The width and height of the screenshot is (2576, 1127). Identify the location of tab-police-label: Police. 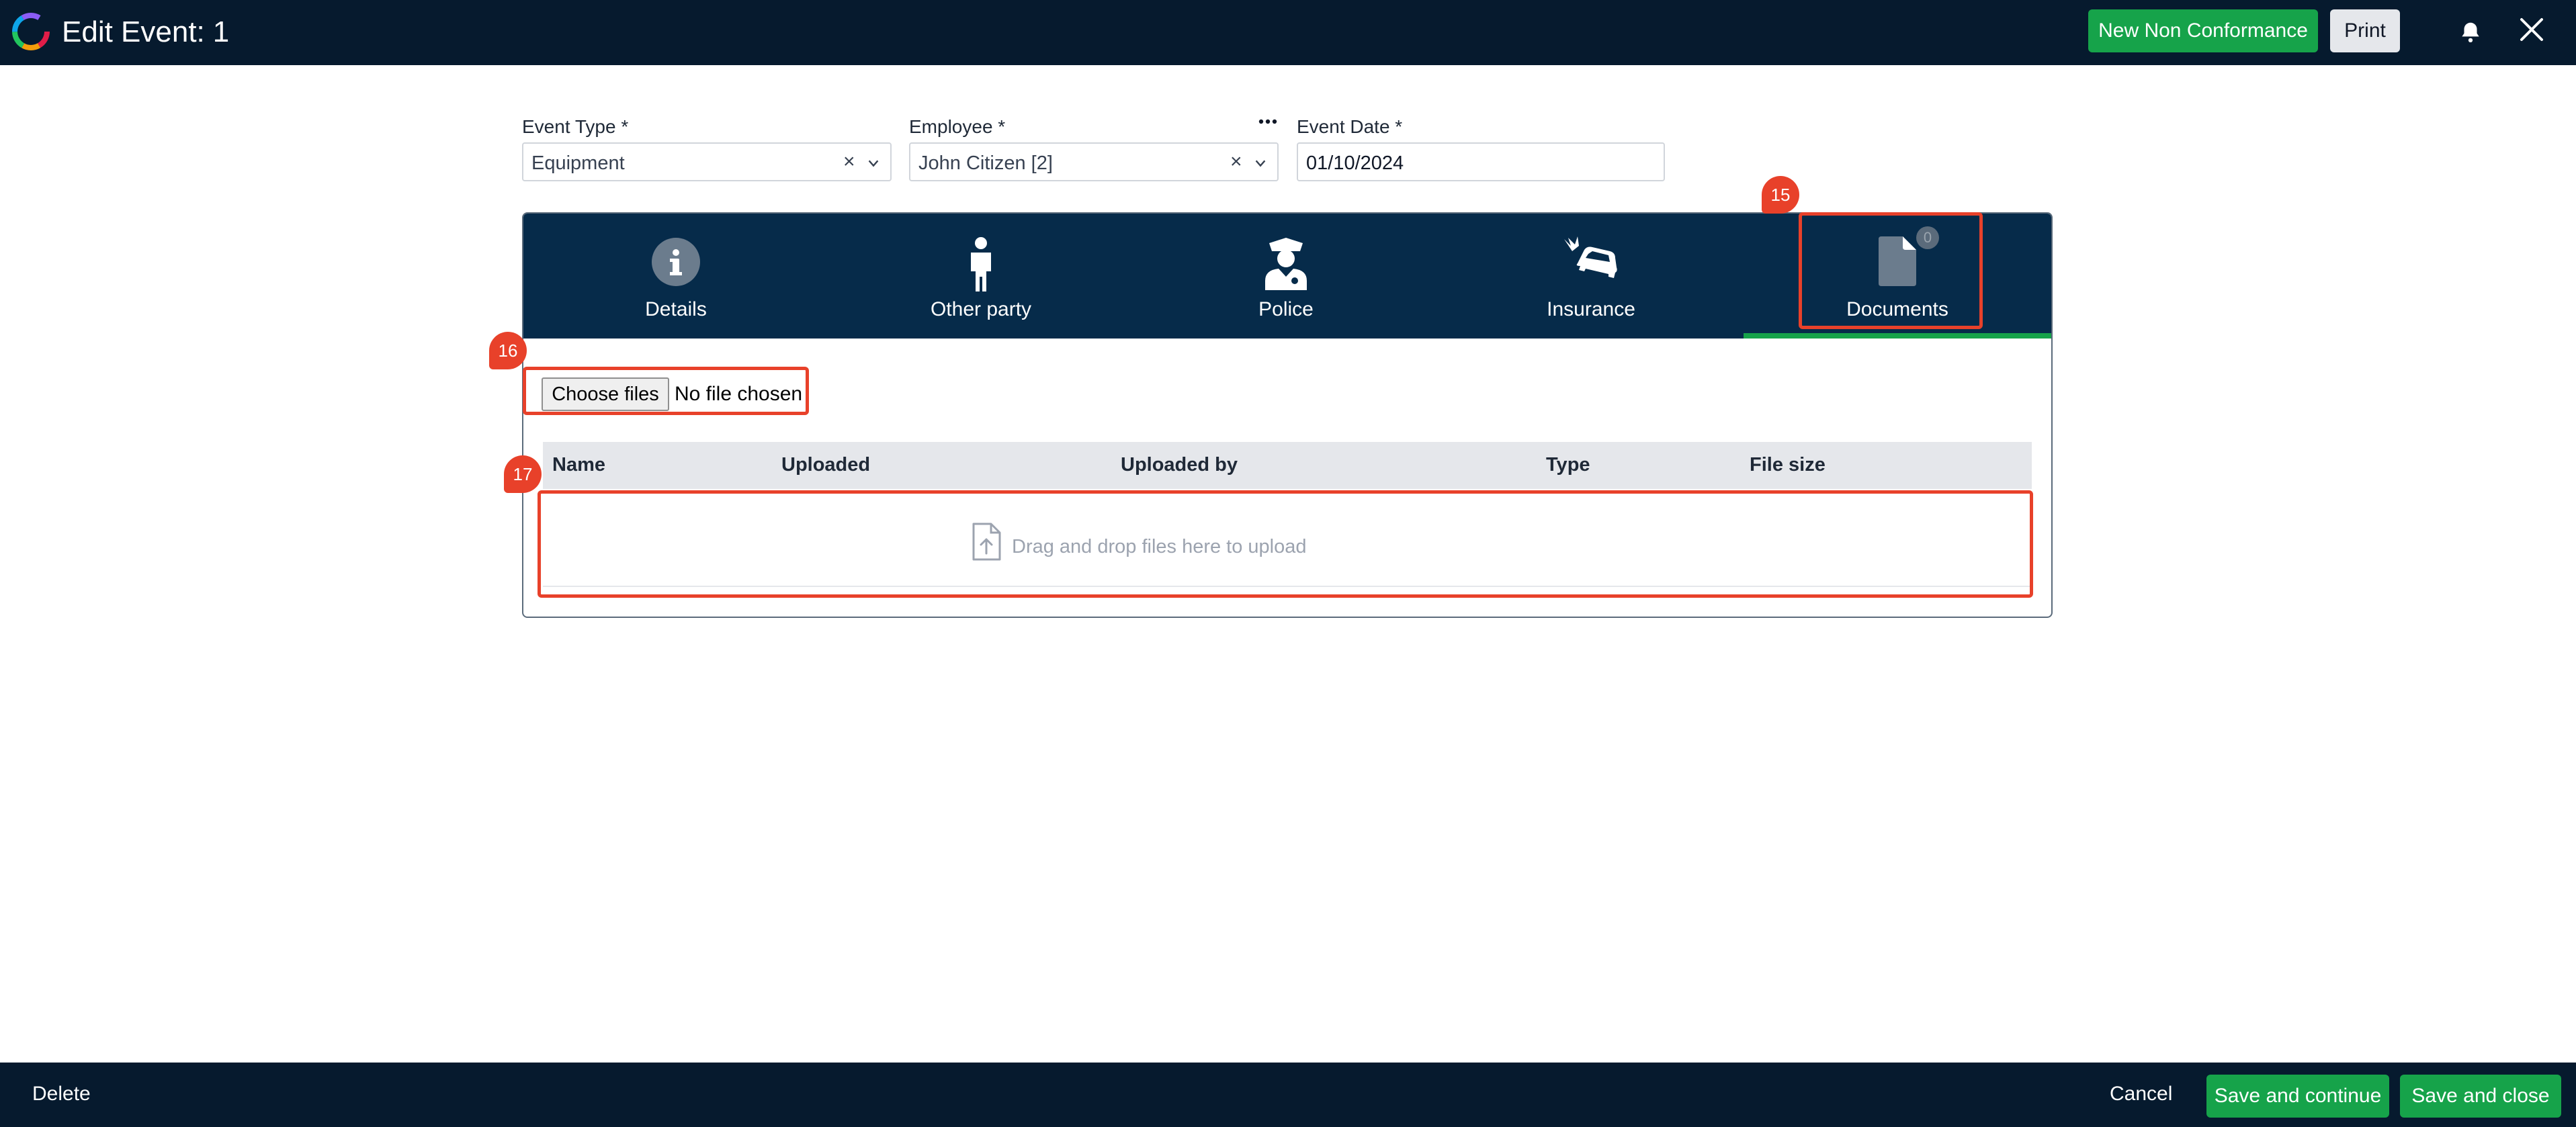
(1286, 309).